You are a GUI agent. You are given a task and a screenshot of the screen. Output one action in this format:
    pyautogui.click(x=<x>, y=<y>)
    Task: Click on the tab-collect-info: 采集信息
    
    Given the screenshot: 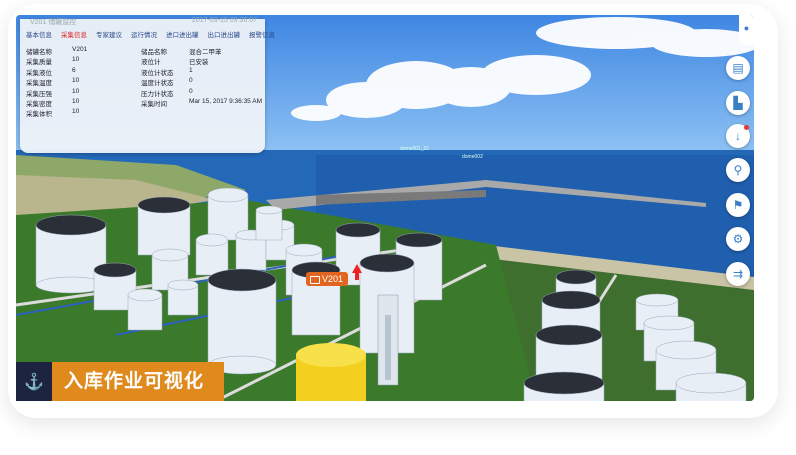 What is the action you would take?
    pyautogui.click(x=74, y=35)
    